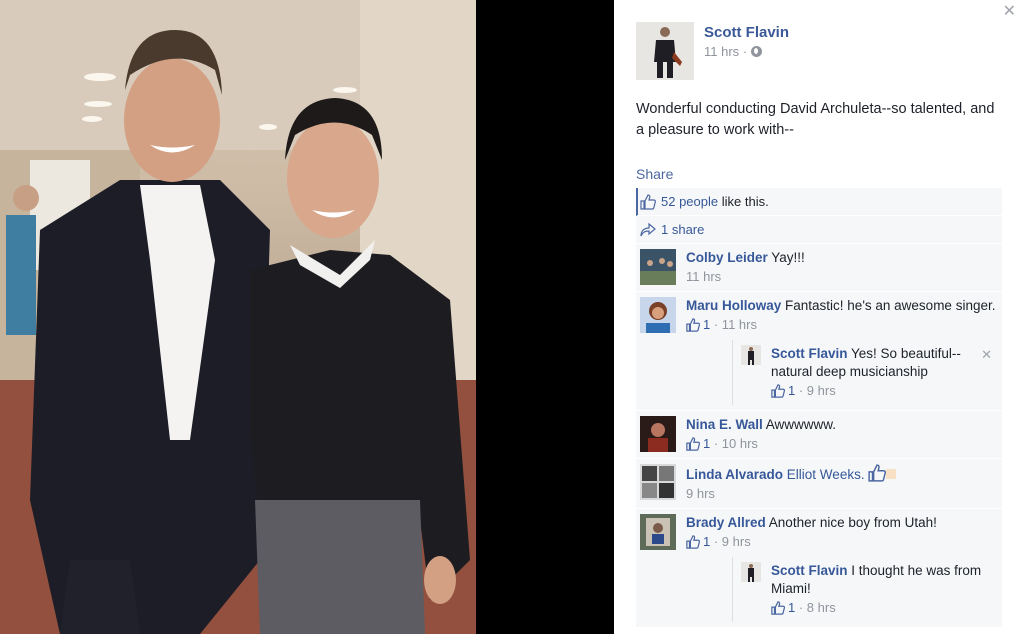  What do you see at coordinates (746, 32) in the screenshot?
I see `post-author-name: Scott Flavin` at bounding box center [746, 32].